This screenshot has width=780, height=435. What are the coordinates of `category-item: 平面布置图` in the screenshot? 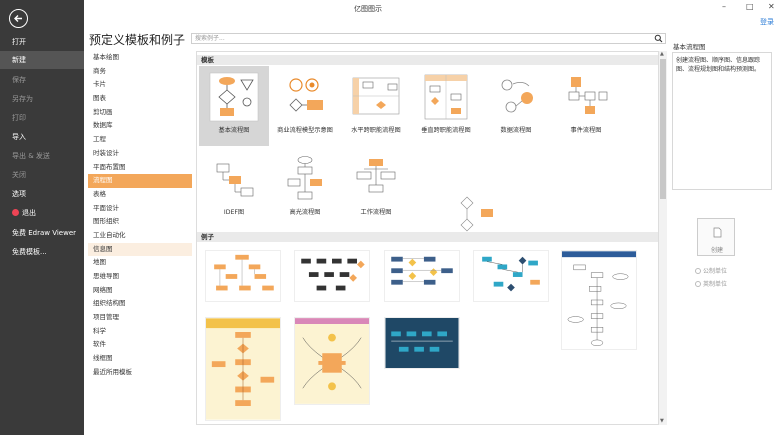 It's located at (140, 168).